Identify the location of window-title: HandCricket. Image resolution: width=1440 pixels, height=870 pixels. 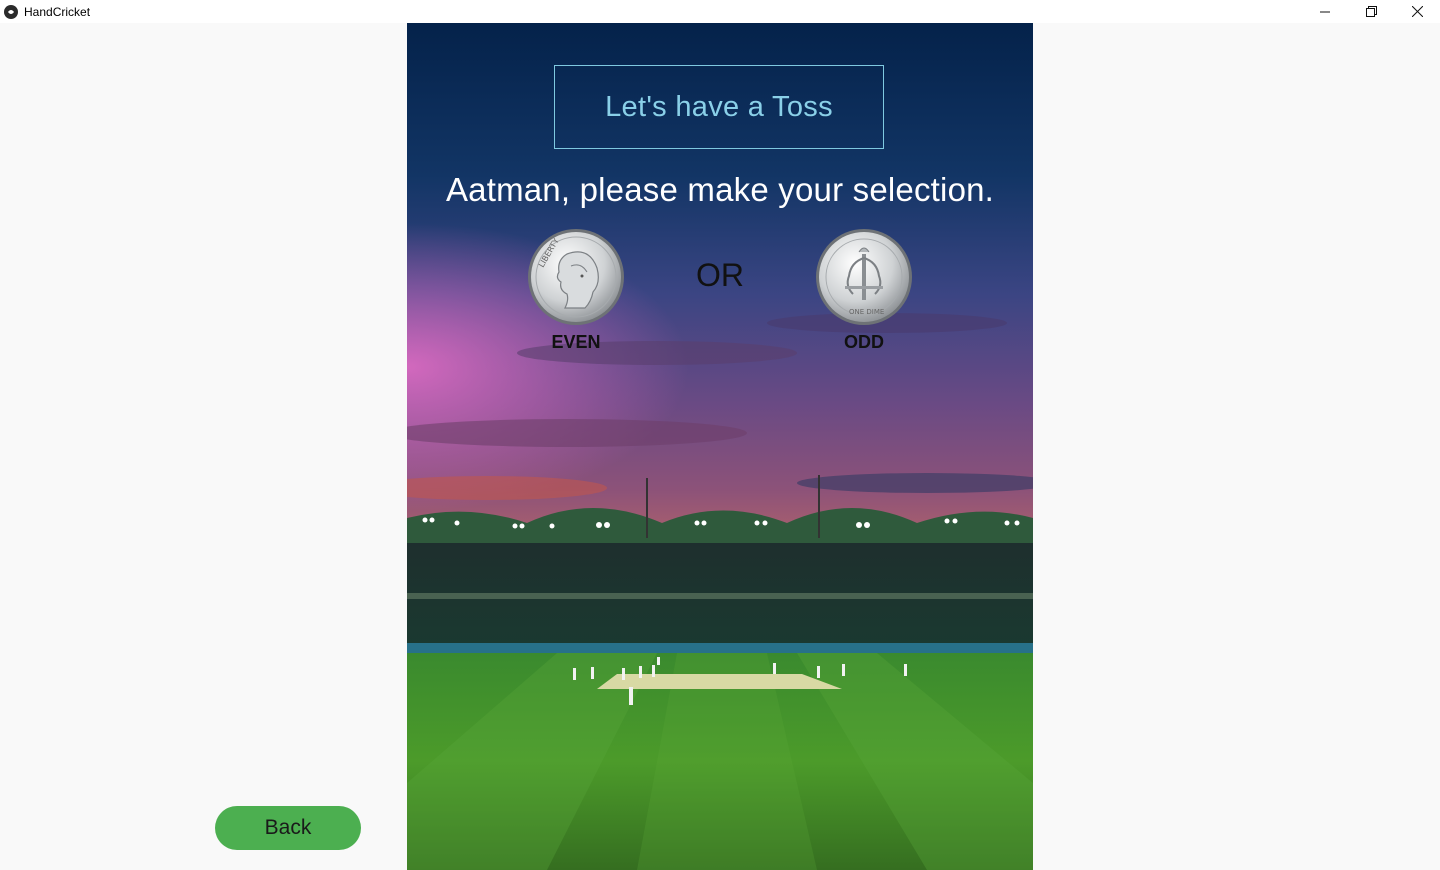
(57, 11).